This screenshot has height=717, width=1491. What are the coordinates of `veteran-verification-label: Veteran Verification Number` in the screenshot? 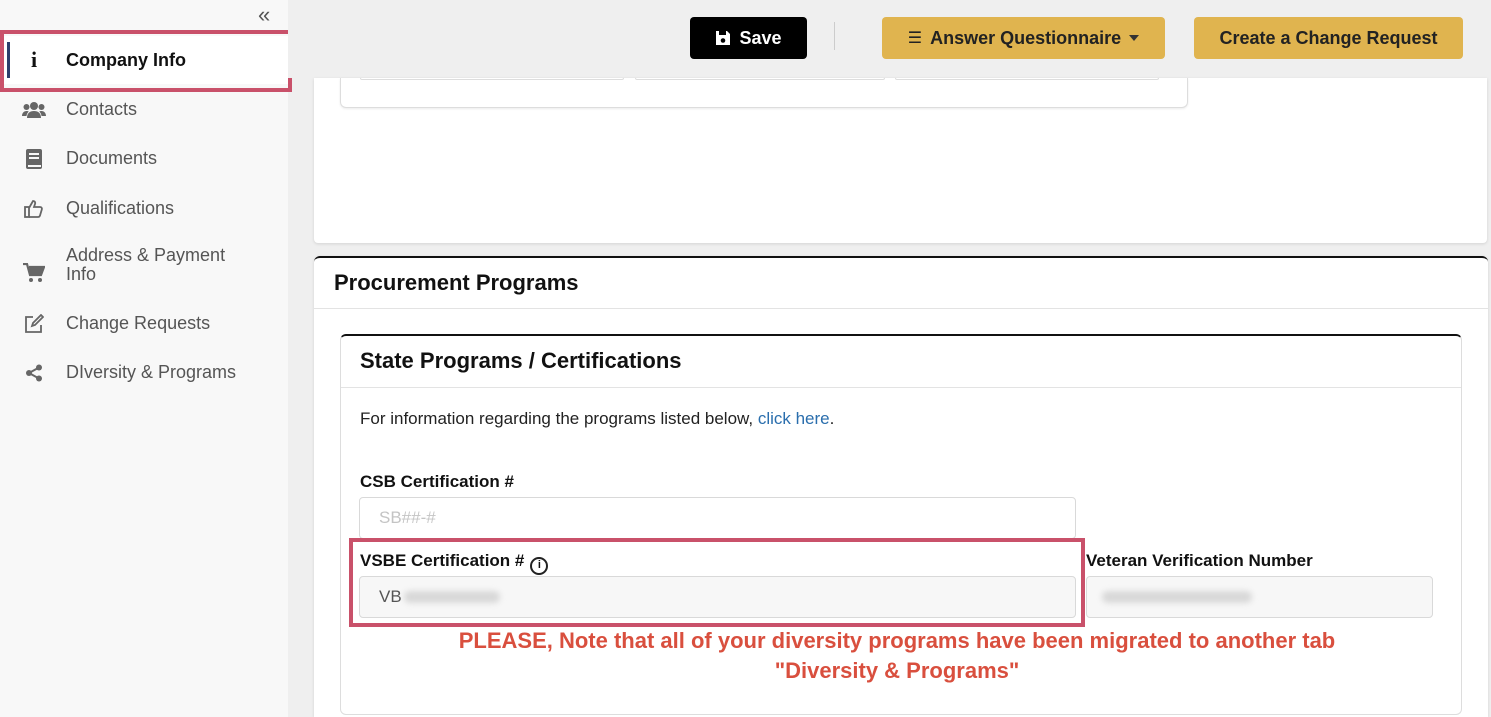 It's located at (1199, 560).